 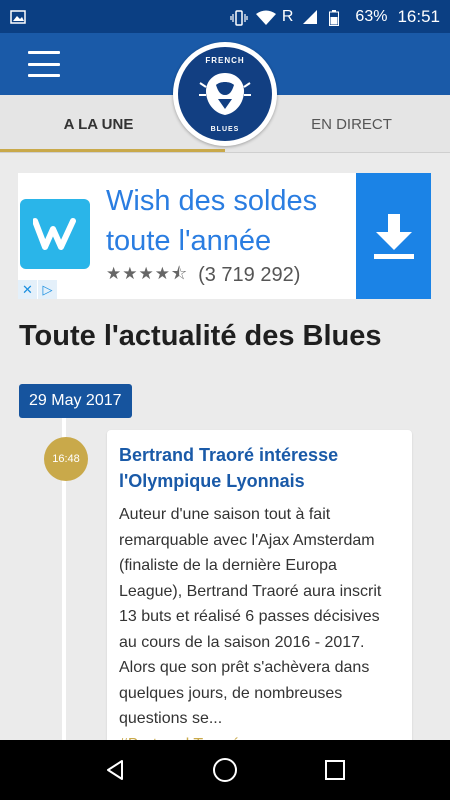 I want to click on tab-label: A LA UNE, so click(x=98, y=124).